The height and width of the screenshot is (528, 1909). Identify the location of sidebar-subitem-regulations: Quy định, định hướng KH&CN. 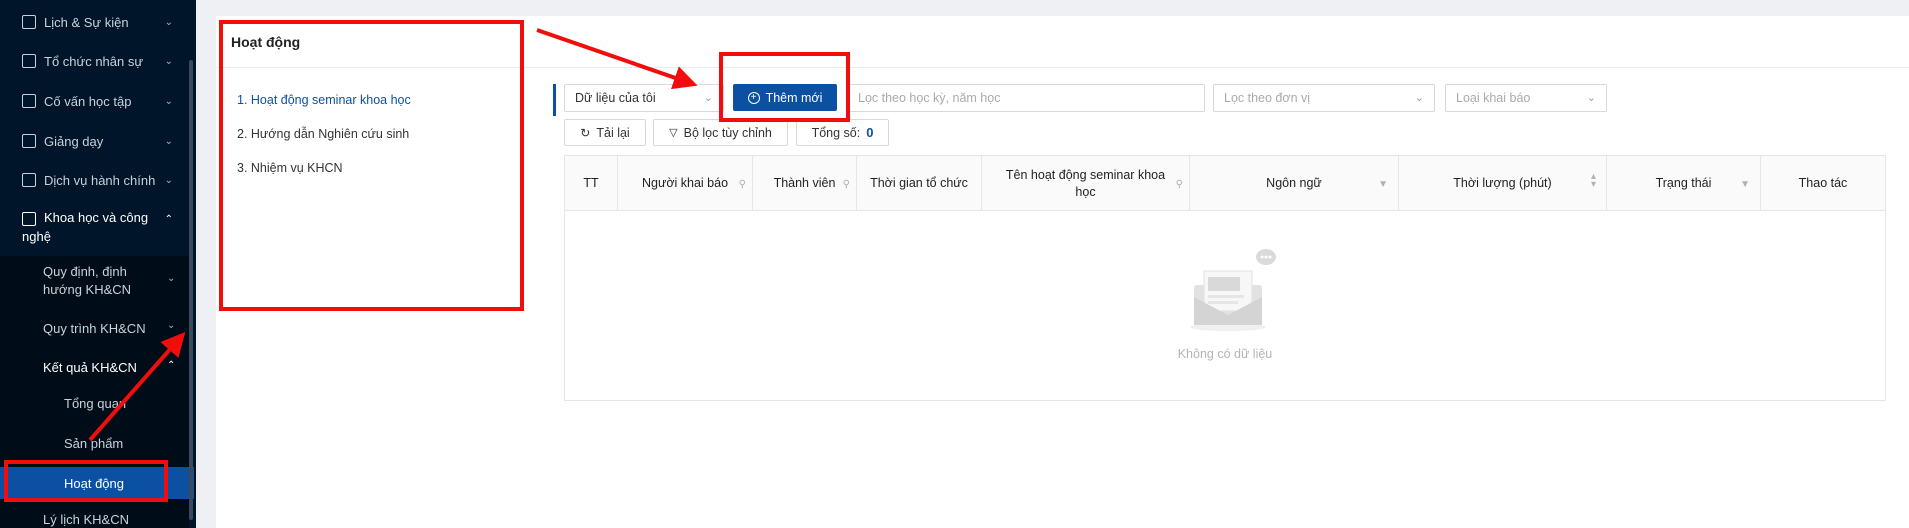
(87, 280).